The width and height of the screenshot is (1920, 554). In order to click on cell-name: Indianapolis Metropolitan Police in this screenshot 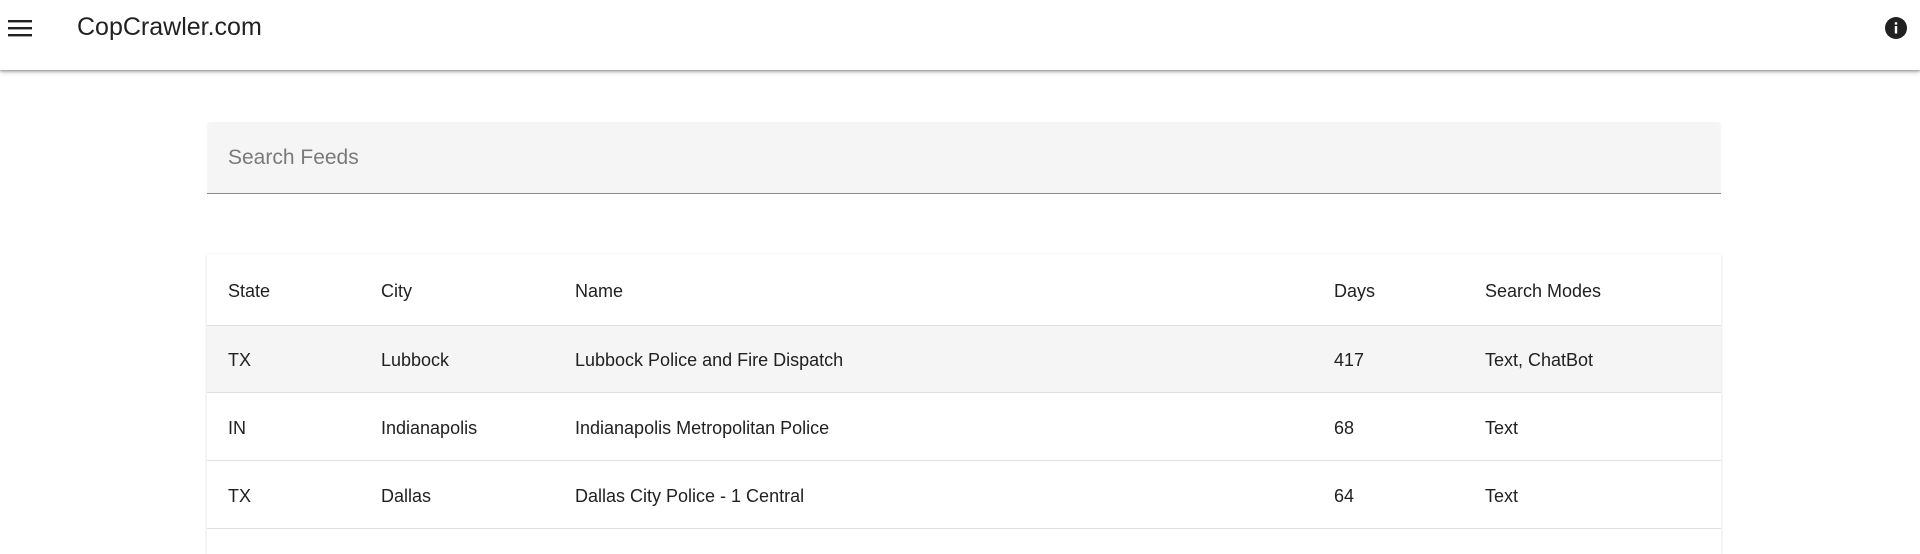, I will do `click(702, 428)`.